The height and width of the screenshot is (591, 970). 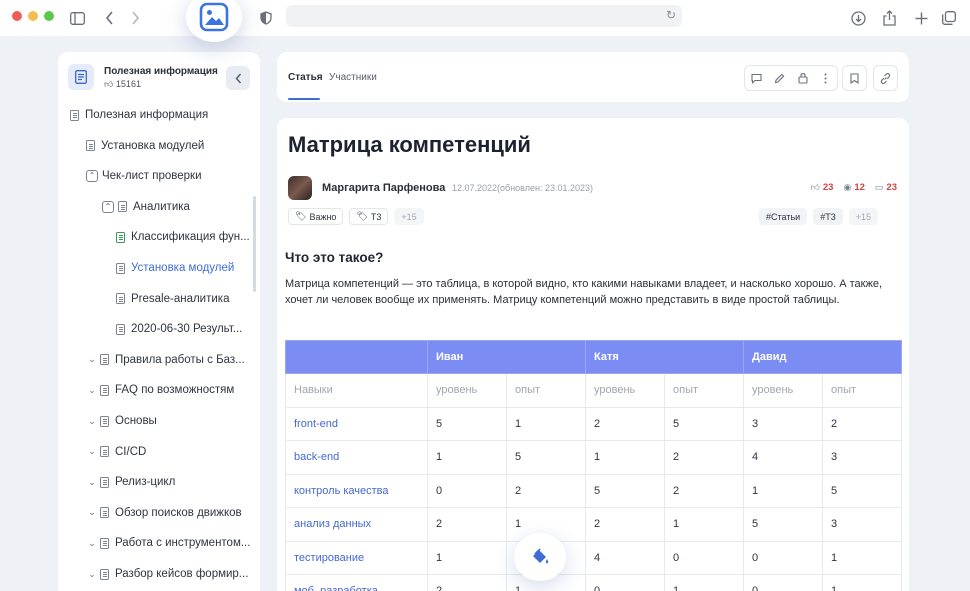 What do you see at coordinates (304, 99) in the screenshot?
I see `active-tab-indicator` at bounding box center [304, 99].